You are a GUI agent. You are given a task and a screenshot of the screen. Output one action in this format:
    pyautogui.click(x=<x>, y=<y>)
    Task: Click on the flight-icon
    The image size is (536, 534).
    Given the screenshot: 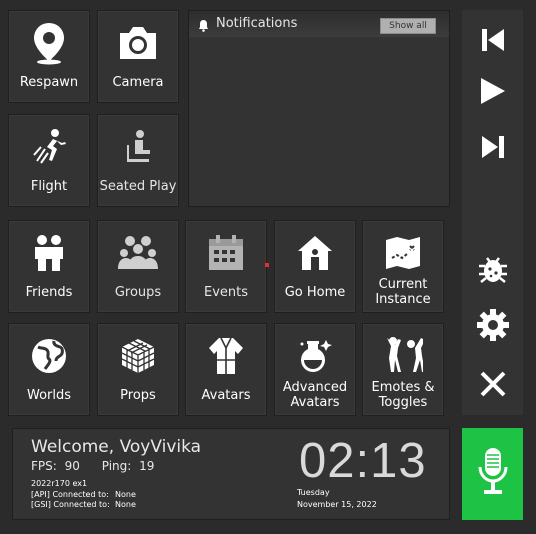 What is the action you would take?
    pyautogui.click(x=49, y=147)
    